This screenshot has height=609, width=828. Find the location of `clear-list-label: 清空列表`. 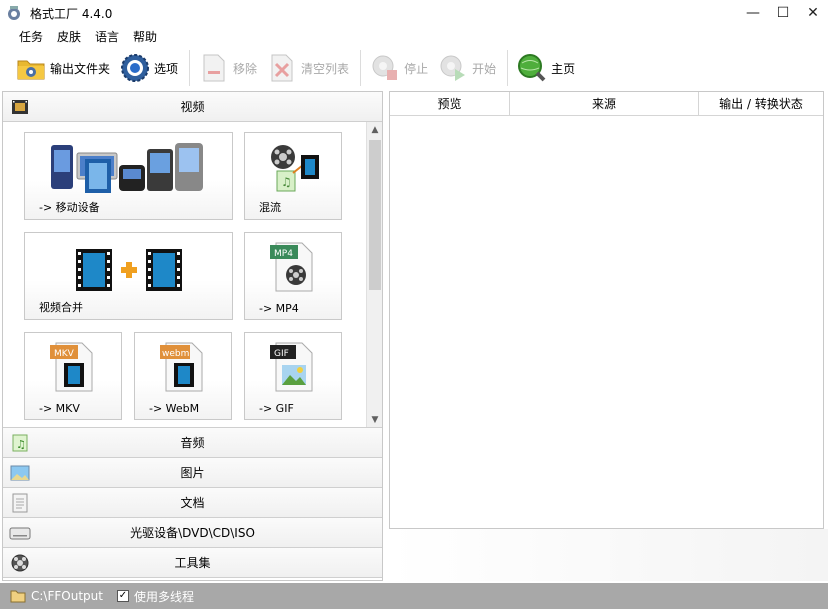

clear-list-label: 清空列表 is located at coordinates (325, 68).